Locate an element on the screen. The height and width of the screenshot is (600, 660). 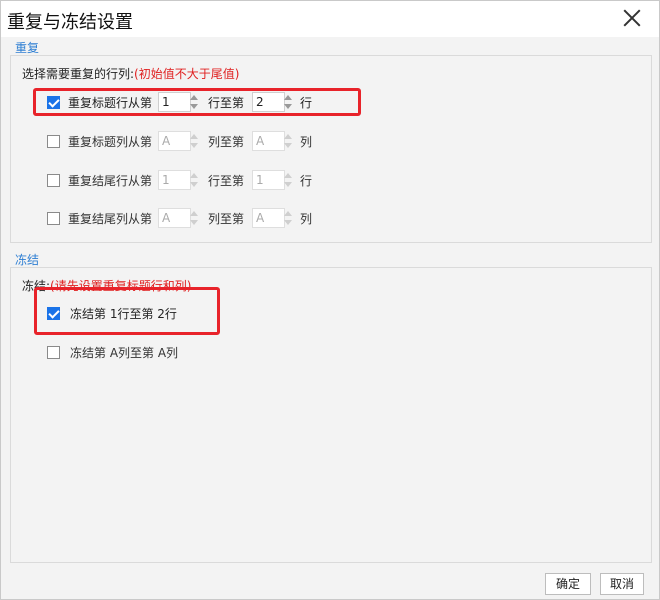
repeat-end-cols-row: 重复结尾列从第 A 列至第 A 列 is located at coordinates (179, 218).